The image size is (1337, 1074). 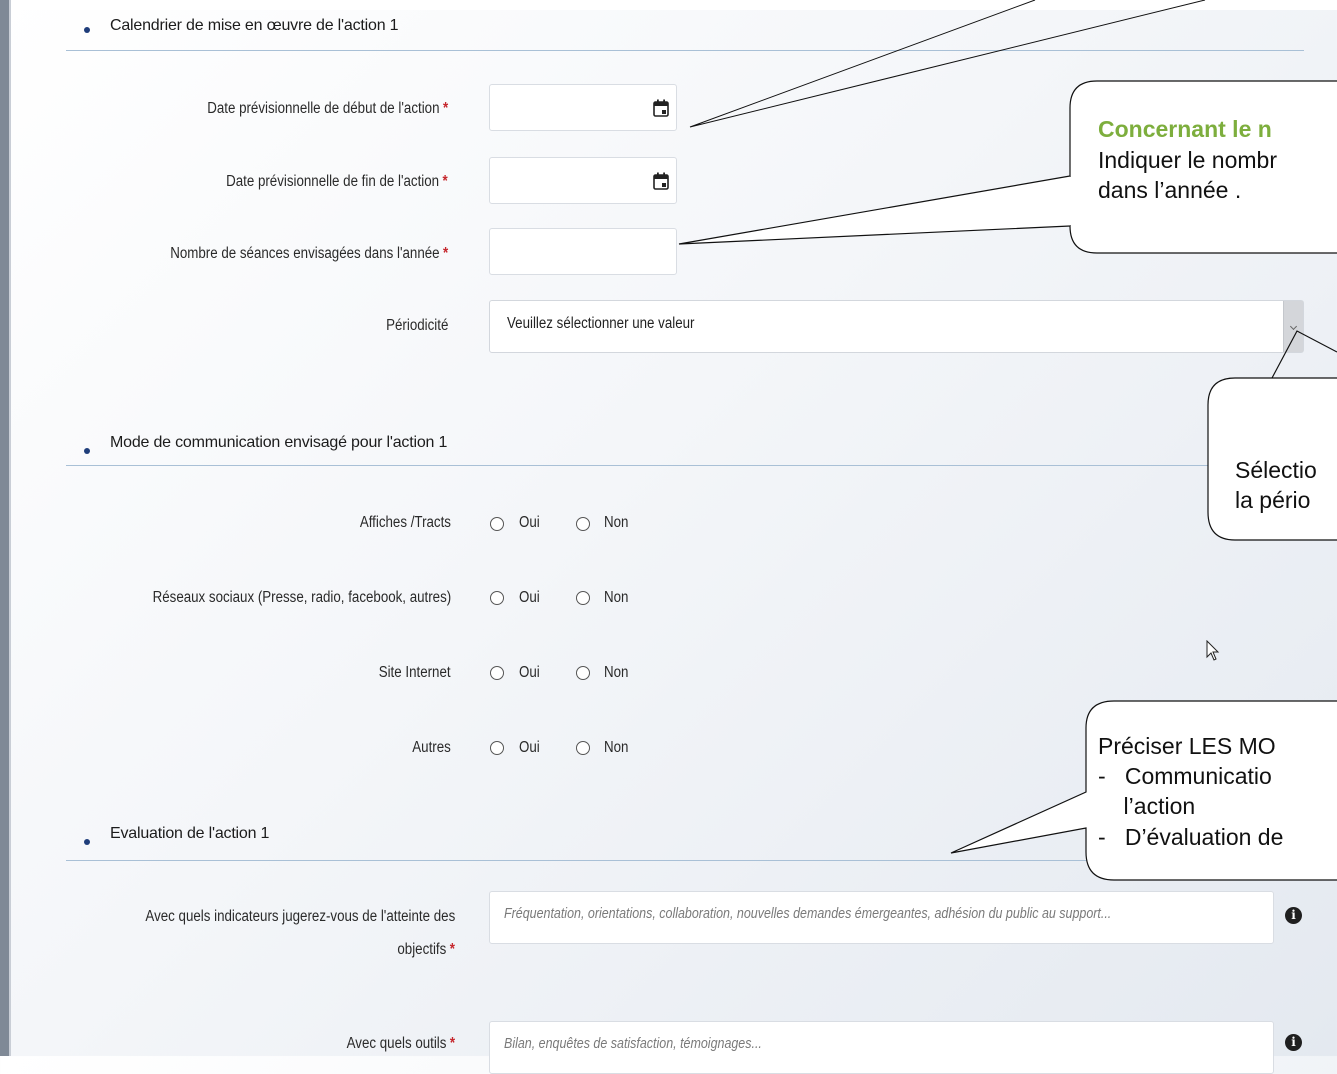 What do you see at coordinates (1170, 190) in the screenshot?
I see `callout-sessions-line3: dans l’année .` at bounding box center [1170, 190].